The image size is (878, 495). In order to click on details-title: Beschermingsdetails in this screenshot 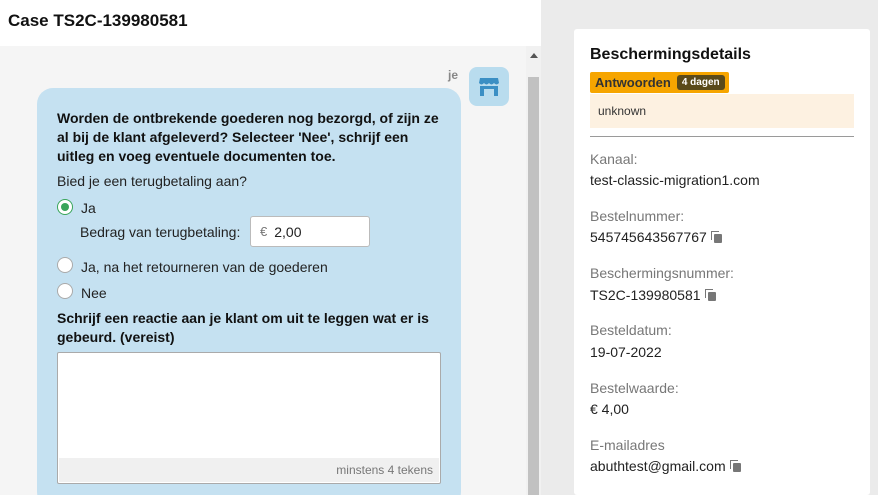, I will do `click(670, 54)`.